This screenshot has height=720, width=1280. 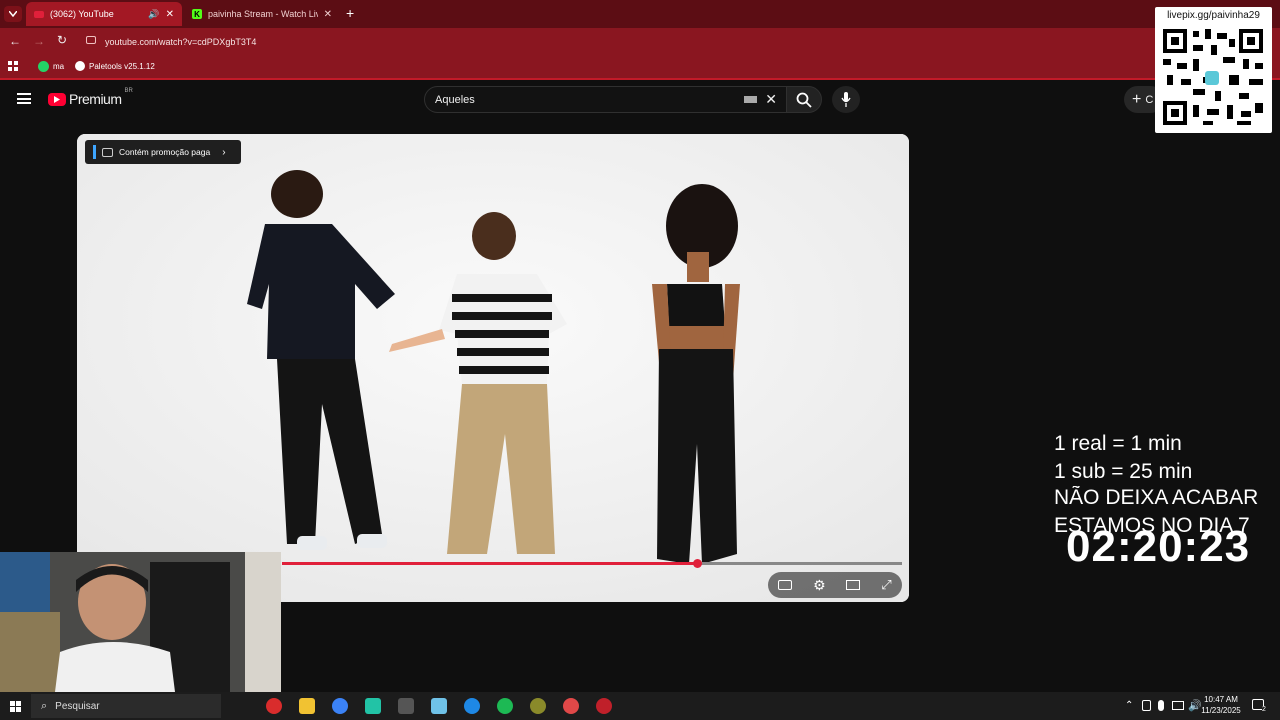 What do you see at coordinates (340, 706) in the screenshot?
I see `chrome-icon` at bounding box center [340, 706].